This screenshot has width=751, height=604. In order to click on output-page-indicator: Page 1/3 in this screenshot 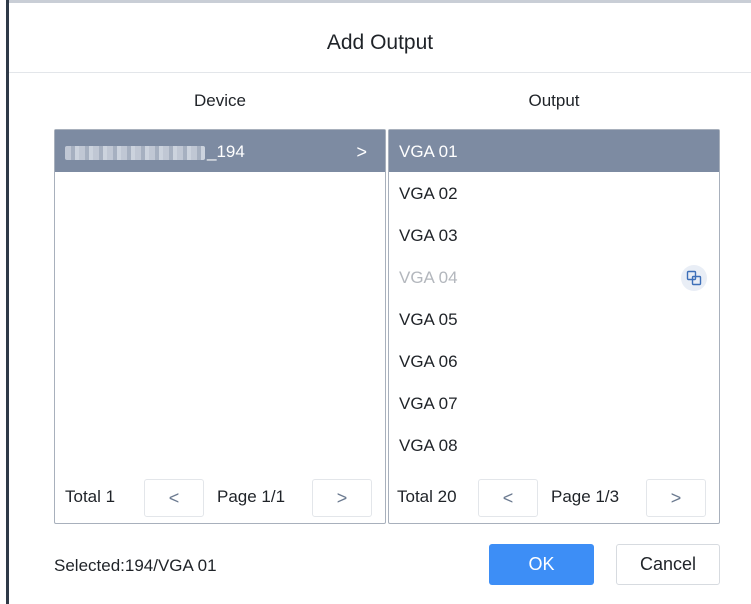, I will do `click(585, 496)`.